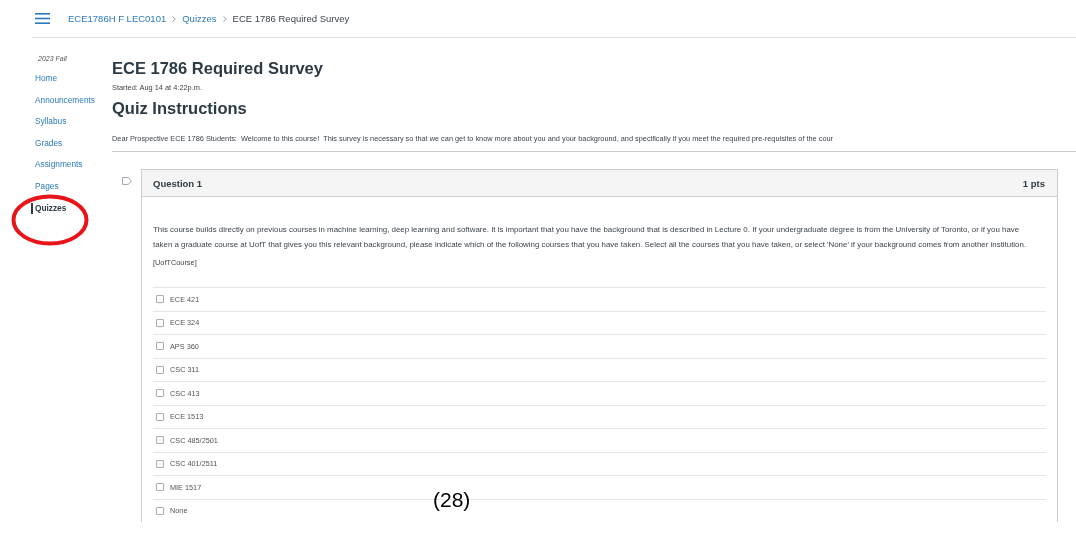 The width and height of the screenshot is (1076, 545). I want to click on sidebar-link: Pages, so click(47, 186).